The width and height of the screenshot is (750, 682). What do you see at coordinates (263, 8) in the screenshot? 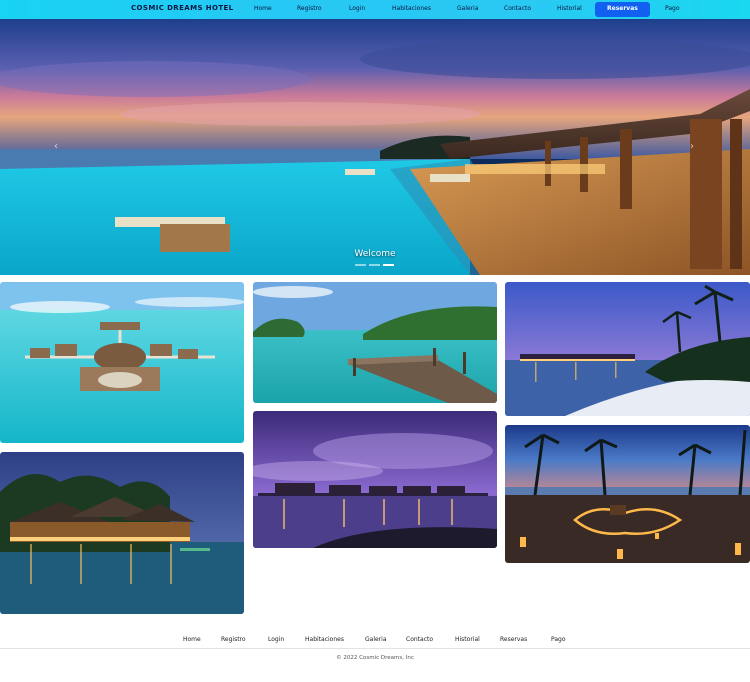
I see `nav-home: Home` at bounding box center [263, 8].